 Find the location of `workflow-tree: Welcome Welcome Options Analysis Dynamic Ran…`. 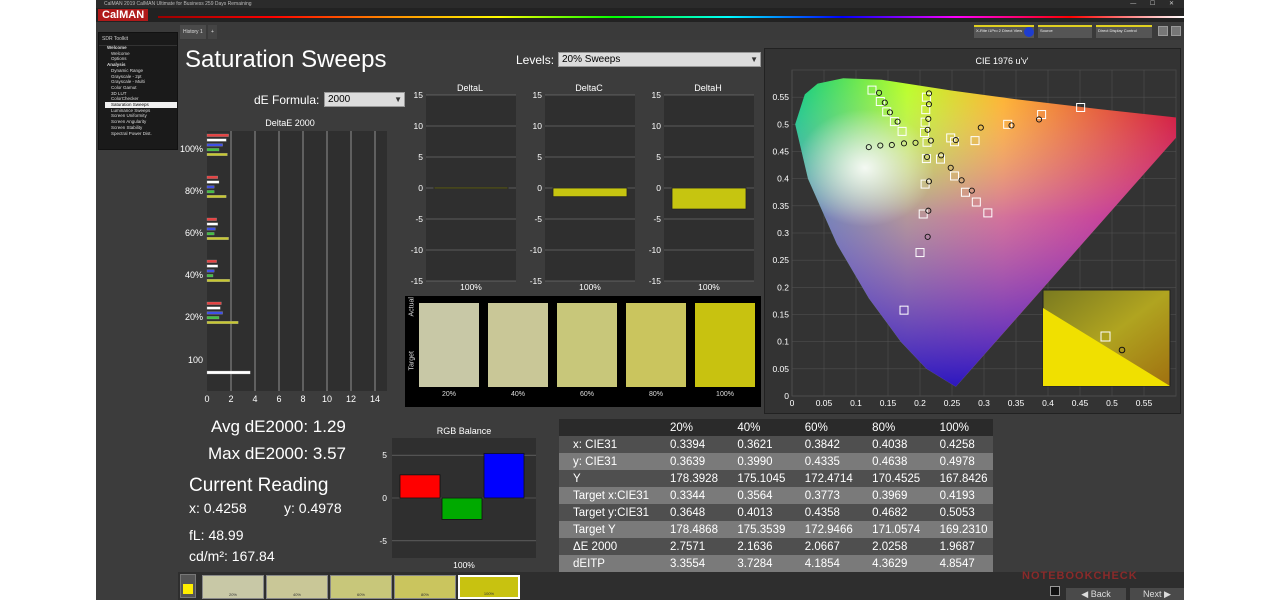

workflow-tree: Welcome Welcome Options Analysis Dynamic Ran… is located at coordinates (141, 90).